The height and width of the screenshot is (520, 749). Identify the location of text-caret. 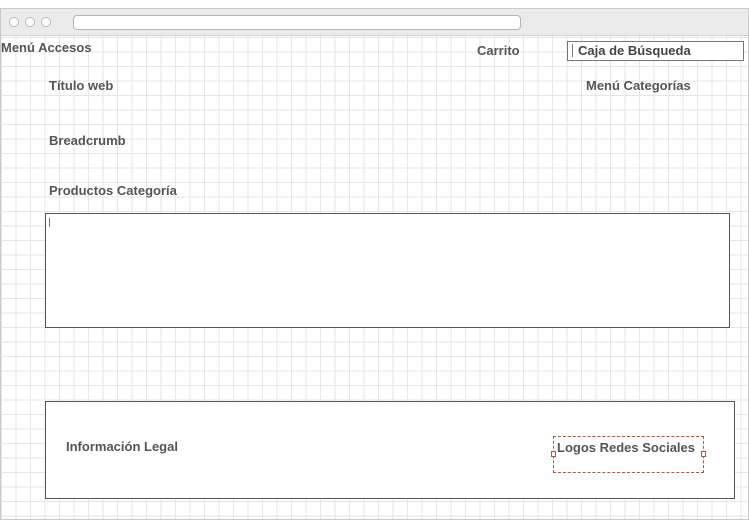
(572, 50).